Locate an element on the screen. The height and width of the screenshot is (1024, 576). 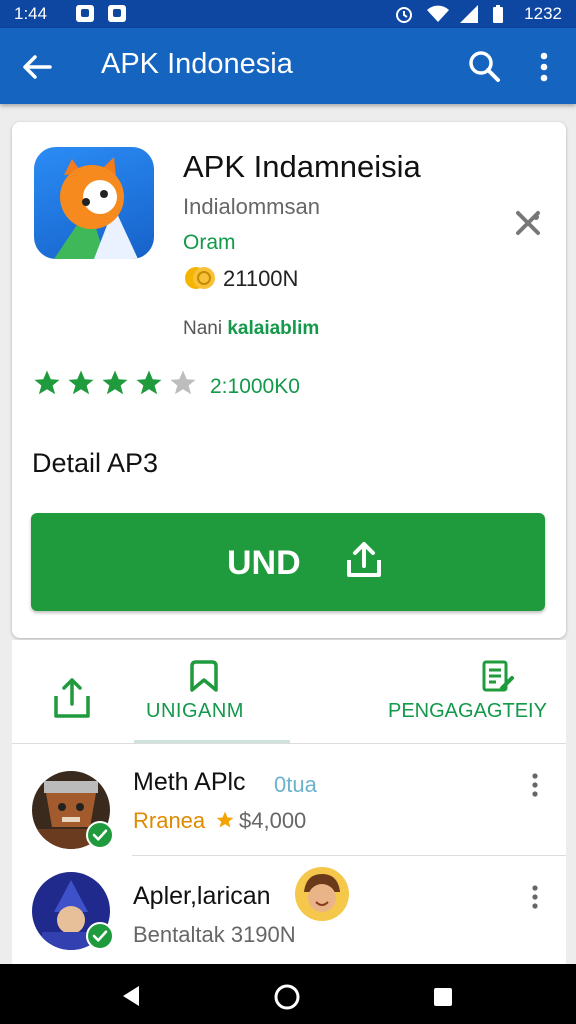
app-name: APK Indamneisia is located at coordinates (302, 166).